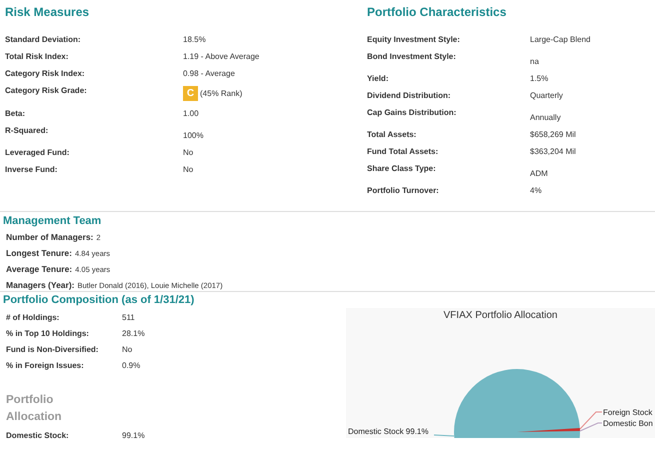 The width and height of the screenshot is (655, 452). Describe the element at coordinates (40, 285) in the screenshot. I see `field-label: Managers (Year):` at that location.